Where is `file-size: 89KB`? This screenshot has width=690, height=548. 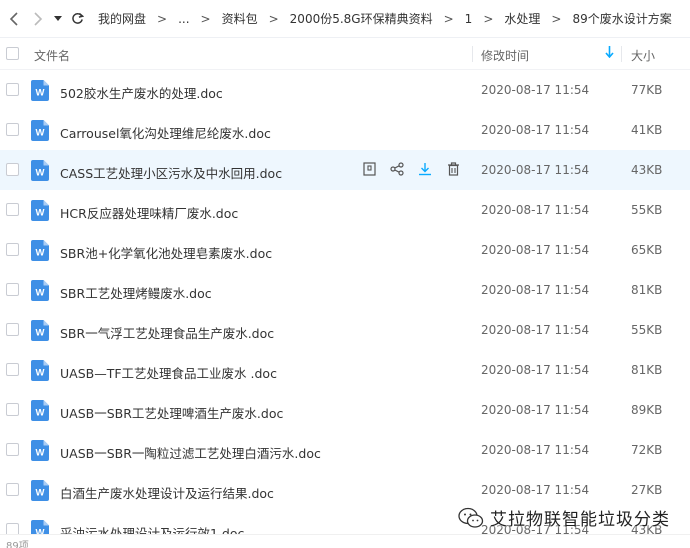 file-size: 89KB is located at coordinates (647, 410).